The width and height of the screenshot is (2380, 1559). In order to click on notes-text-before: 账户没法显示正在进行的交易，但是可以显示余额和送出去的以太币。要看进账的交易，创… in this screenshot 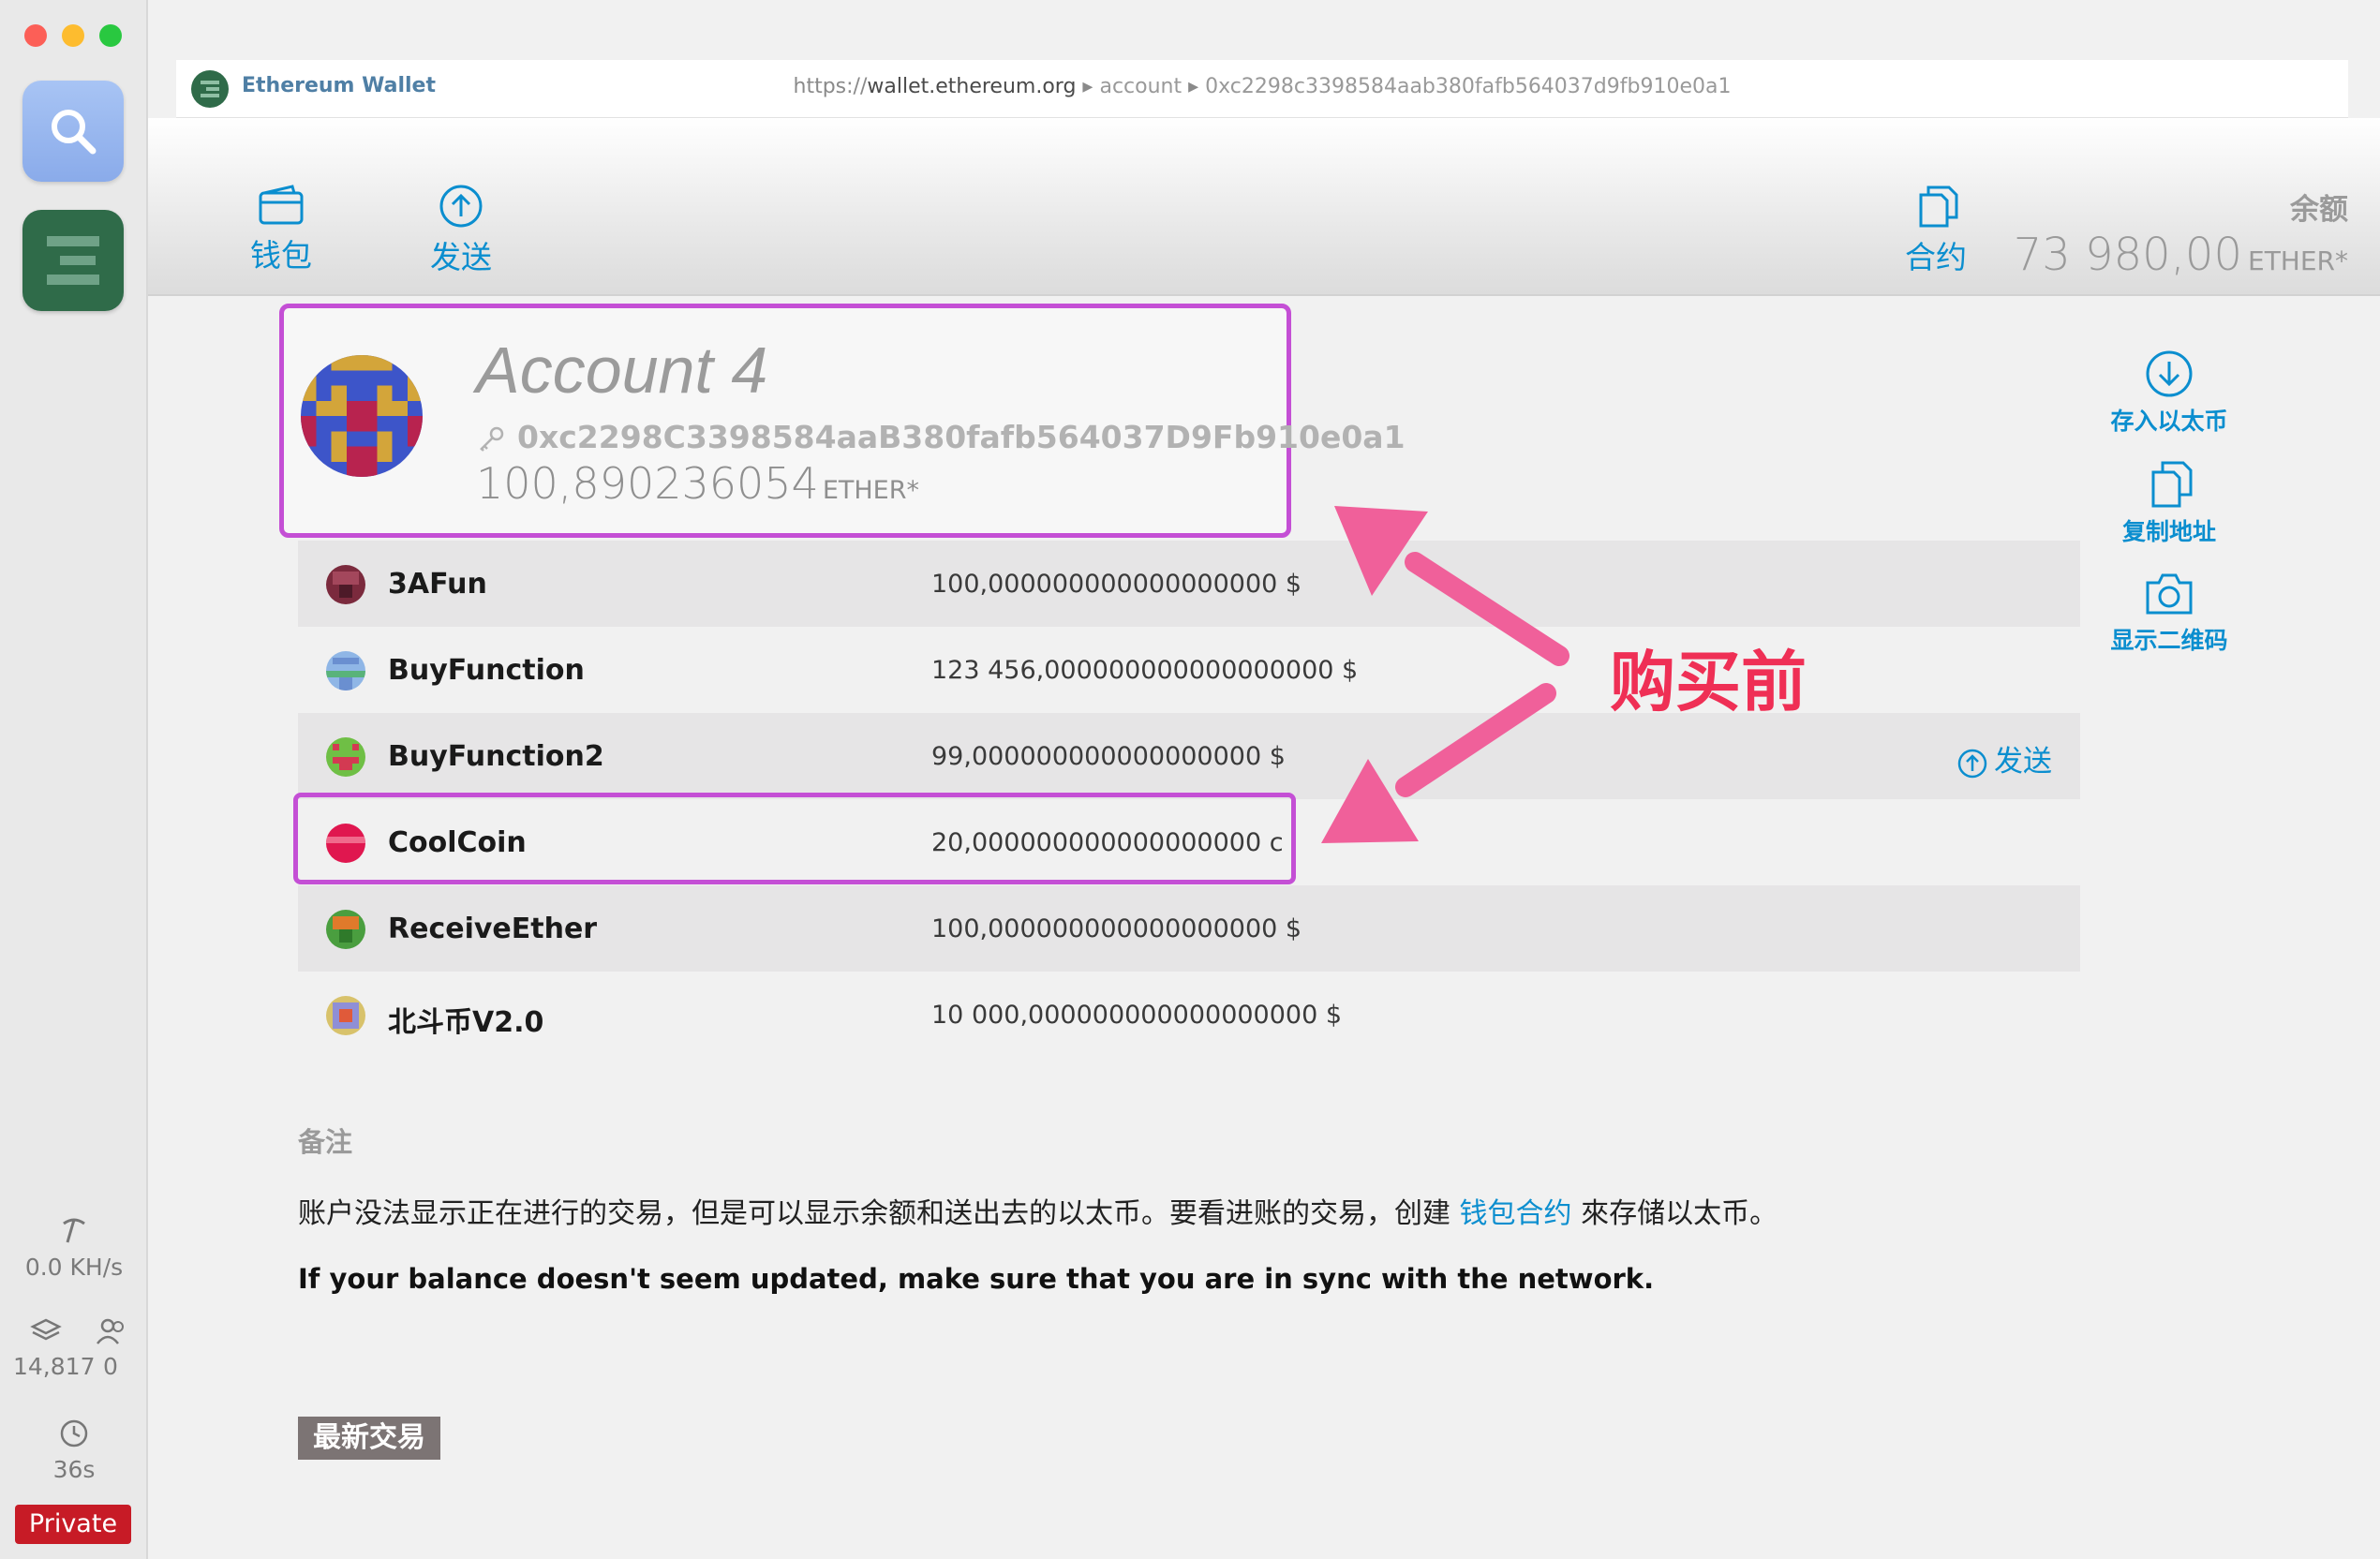, I will do `click(879, 1213)`.